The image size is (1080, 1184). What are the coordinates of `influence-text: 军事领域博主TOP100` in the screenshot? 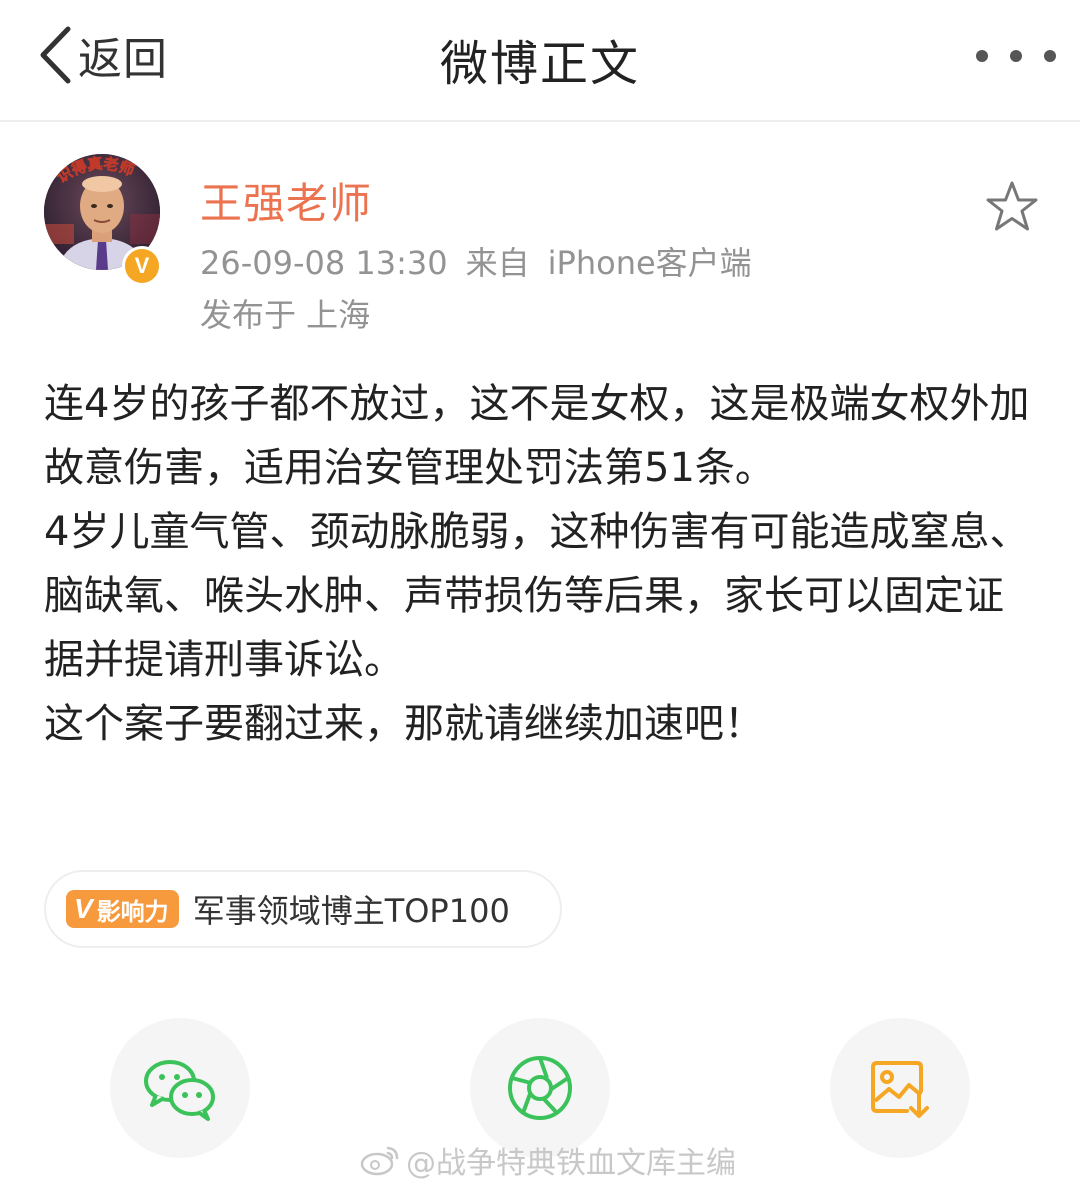 It's located at (351, 911).